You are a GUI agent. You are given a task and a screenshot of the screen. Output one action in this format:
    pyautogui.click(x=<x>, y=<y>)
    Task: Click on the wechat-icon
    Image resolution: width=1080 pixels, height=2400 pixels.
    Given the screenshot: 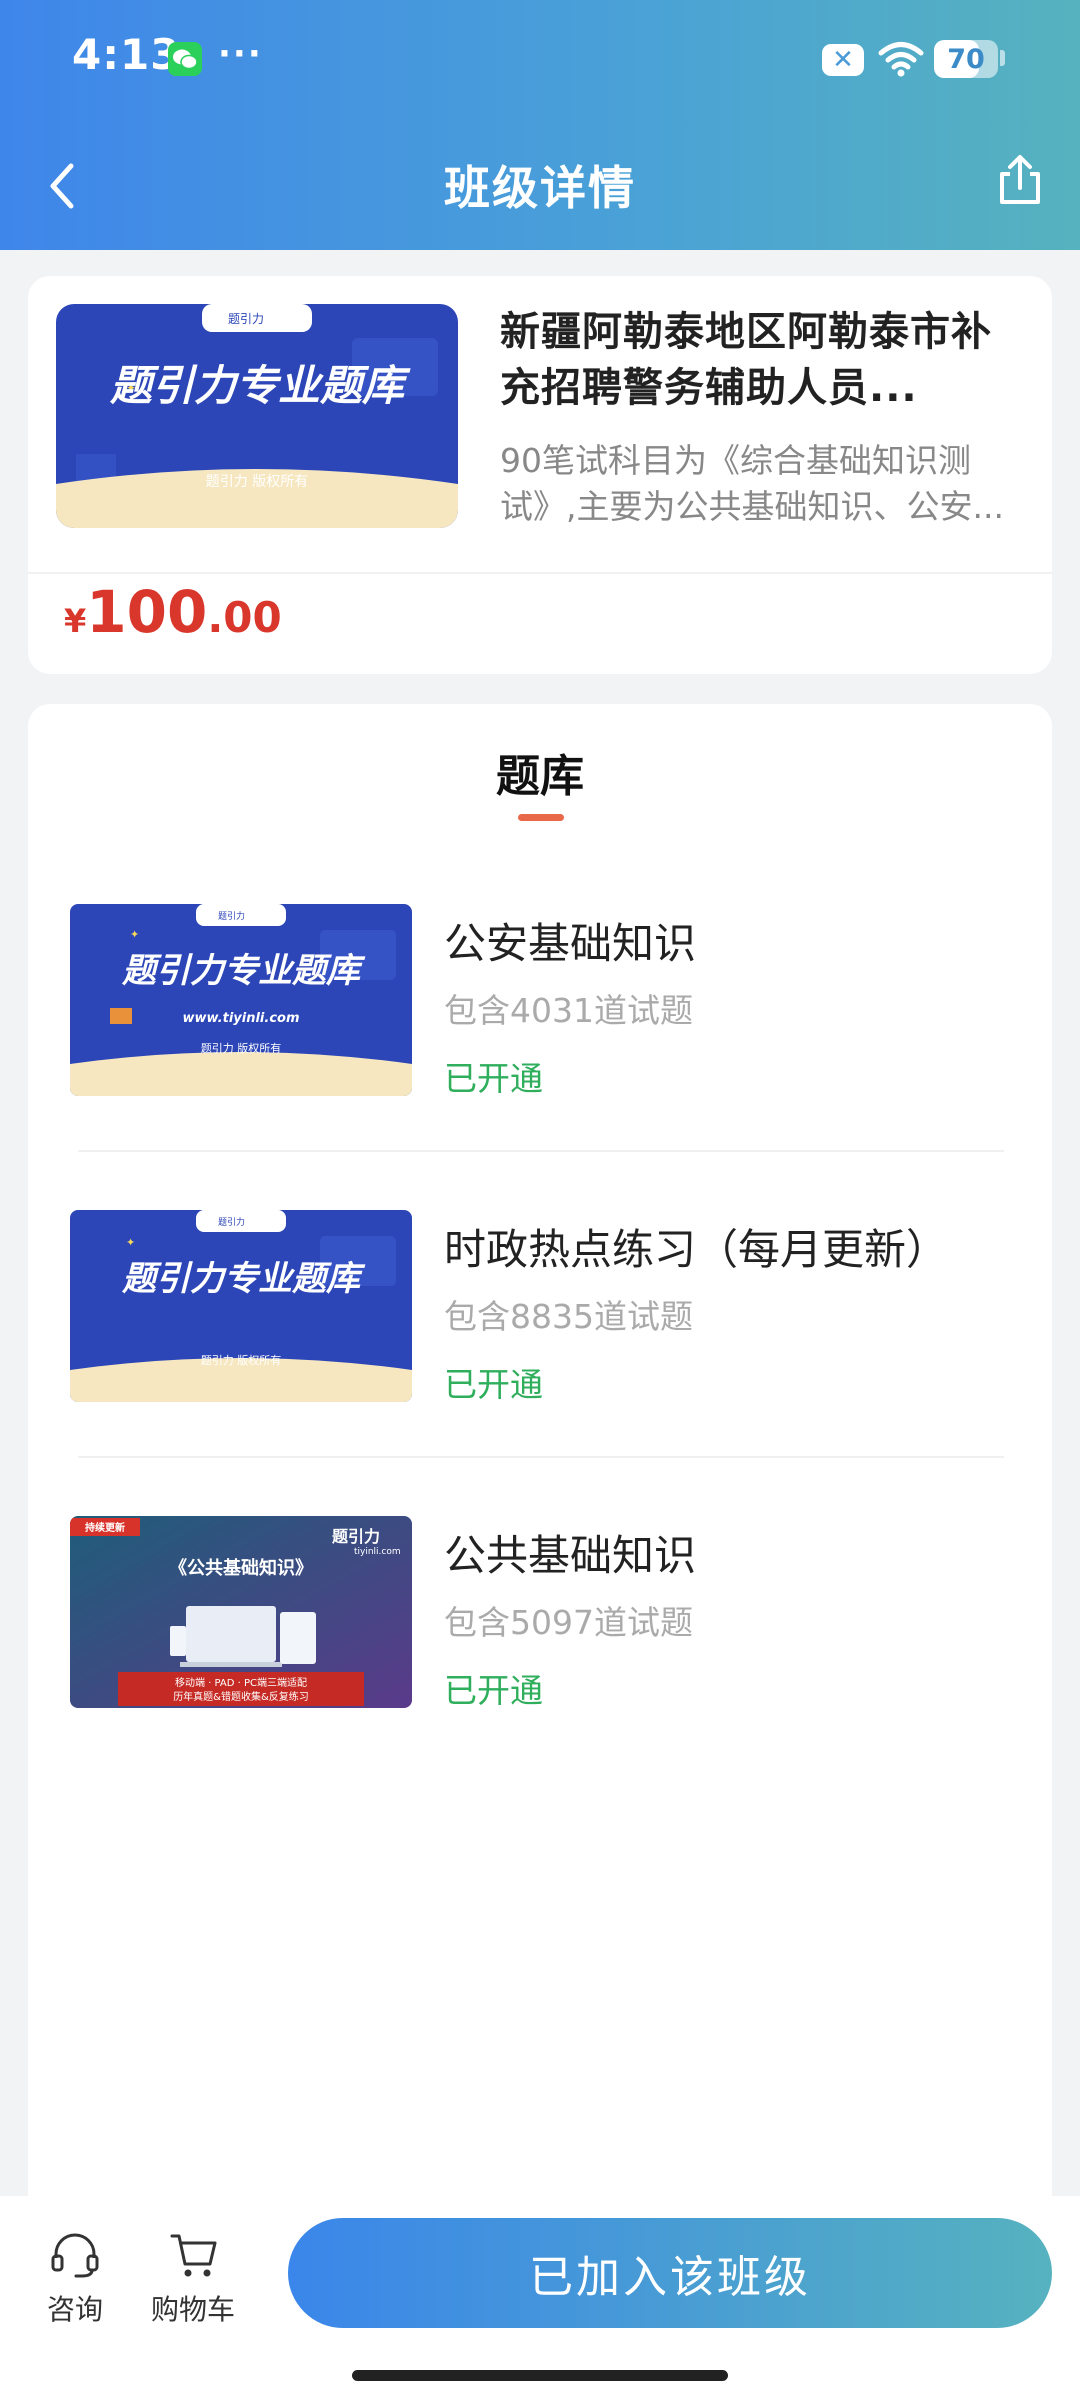 What is the action you would take?
    pyautogui.click(x=185, y=59)
    